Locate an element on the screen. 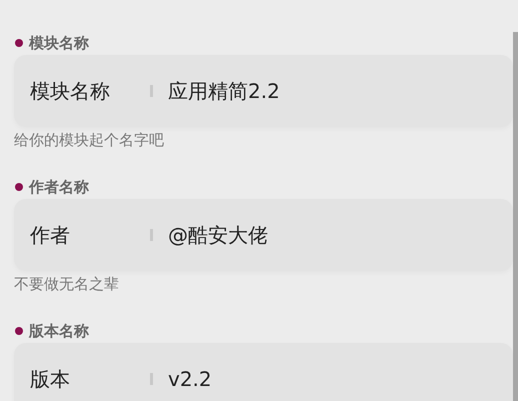 This screenshot has width=518, height=401. input-field: 版本 v2.2 is located at coordinates (263, 372).